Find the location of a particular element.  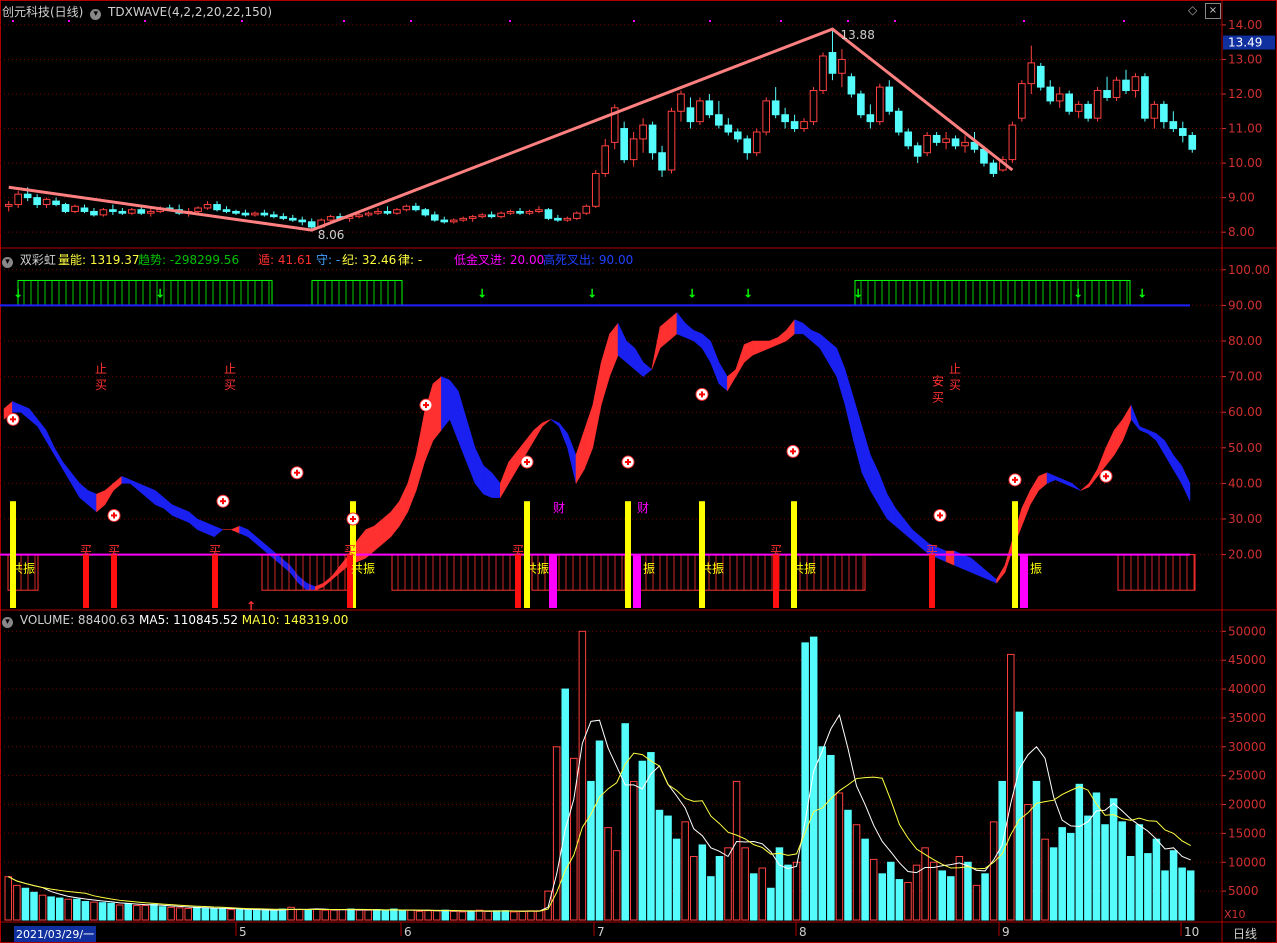

indicator-title: TDXWAVE(4,2,2,20,22,150) is located at coordinates (190, 12).